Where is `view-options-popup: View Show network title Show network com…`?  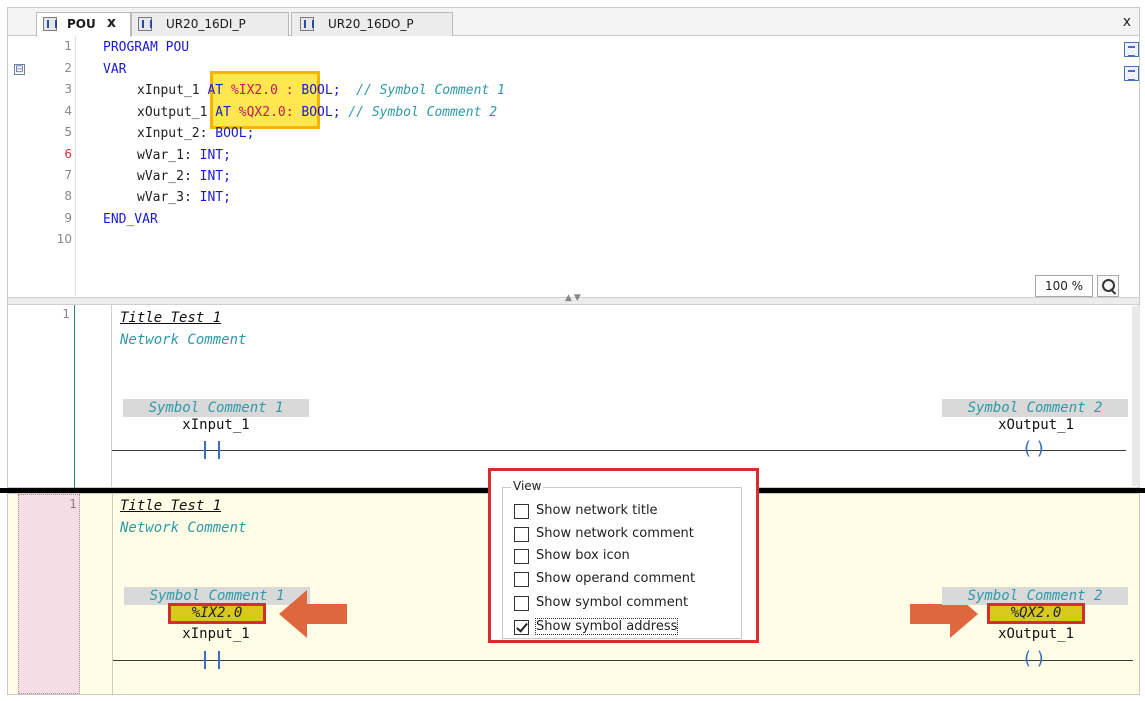
view-options-popup: View Show network title Show network com… is located at coordinates (623, 555).